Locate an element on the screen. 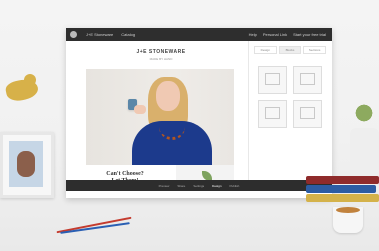  hero-hand is located at coordinates (140, 109).